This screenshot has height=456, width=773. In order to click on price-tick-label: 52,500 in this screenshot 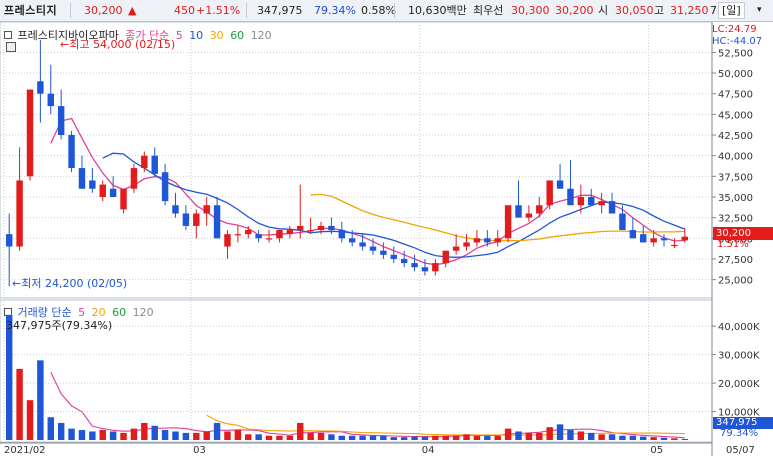, I will do `click(735, 53)`.